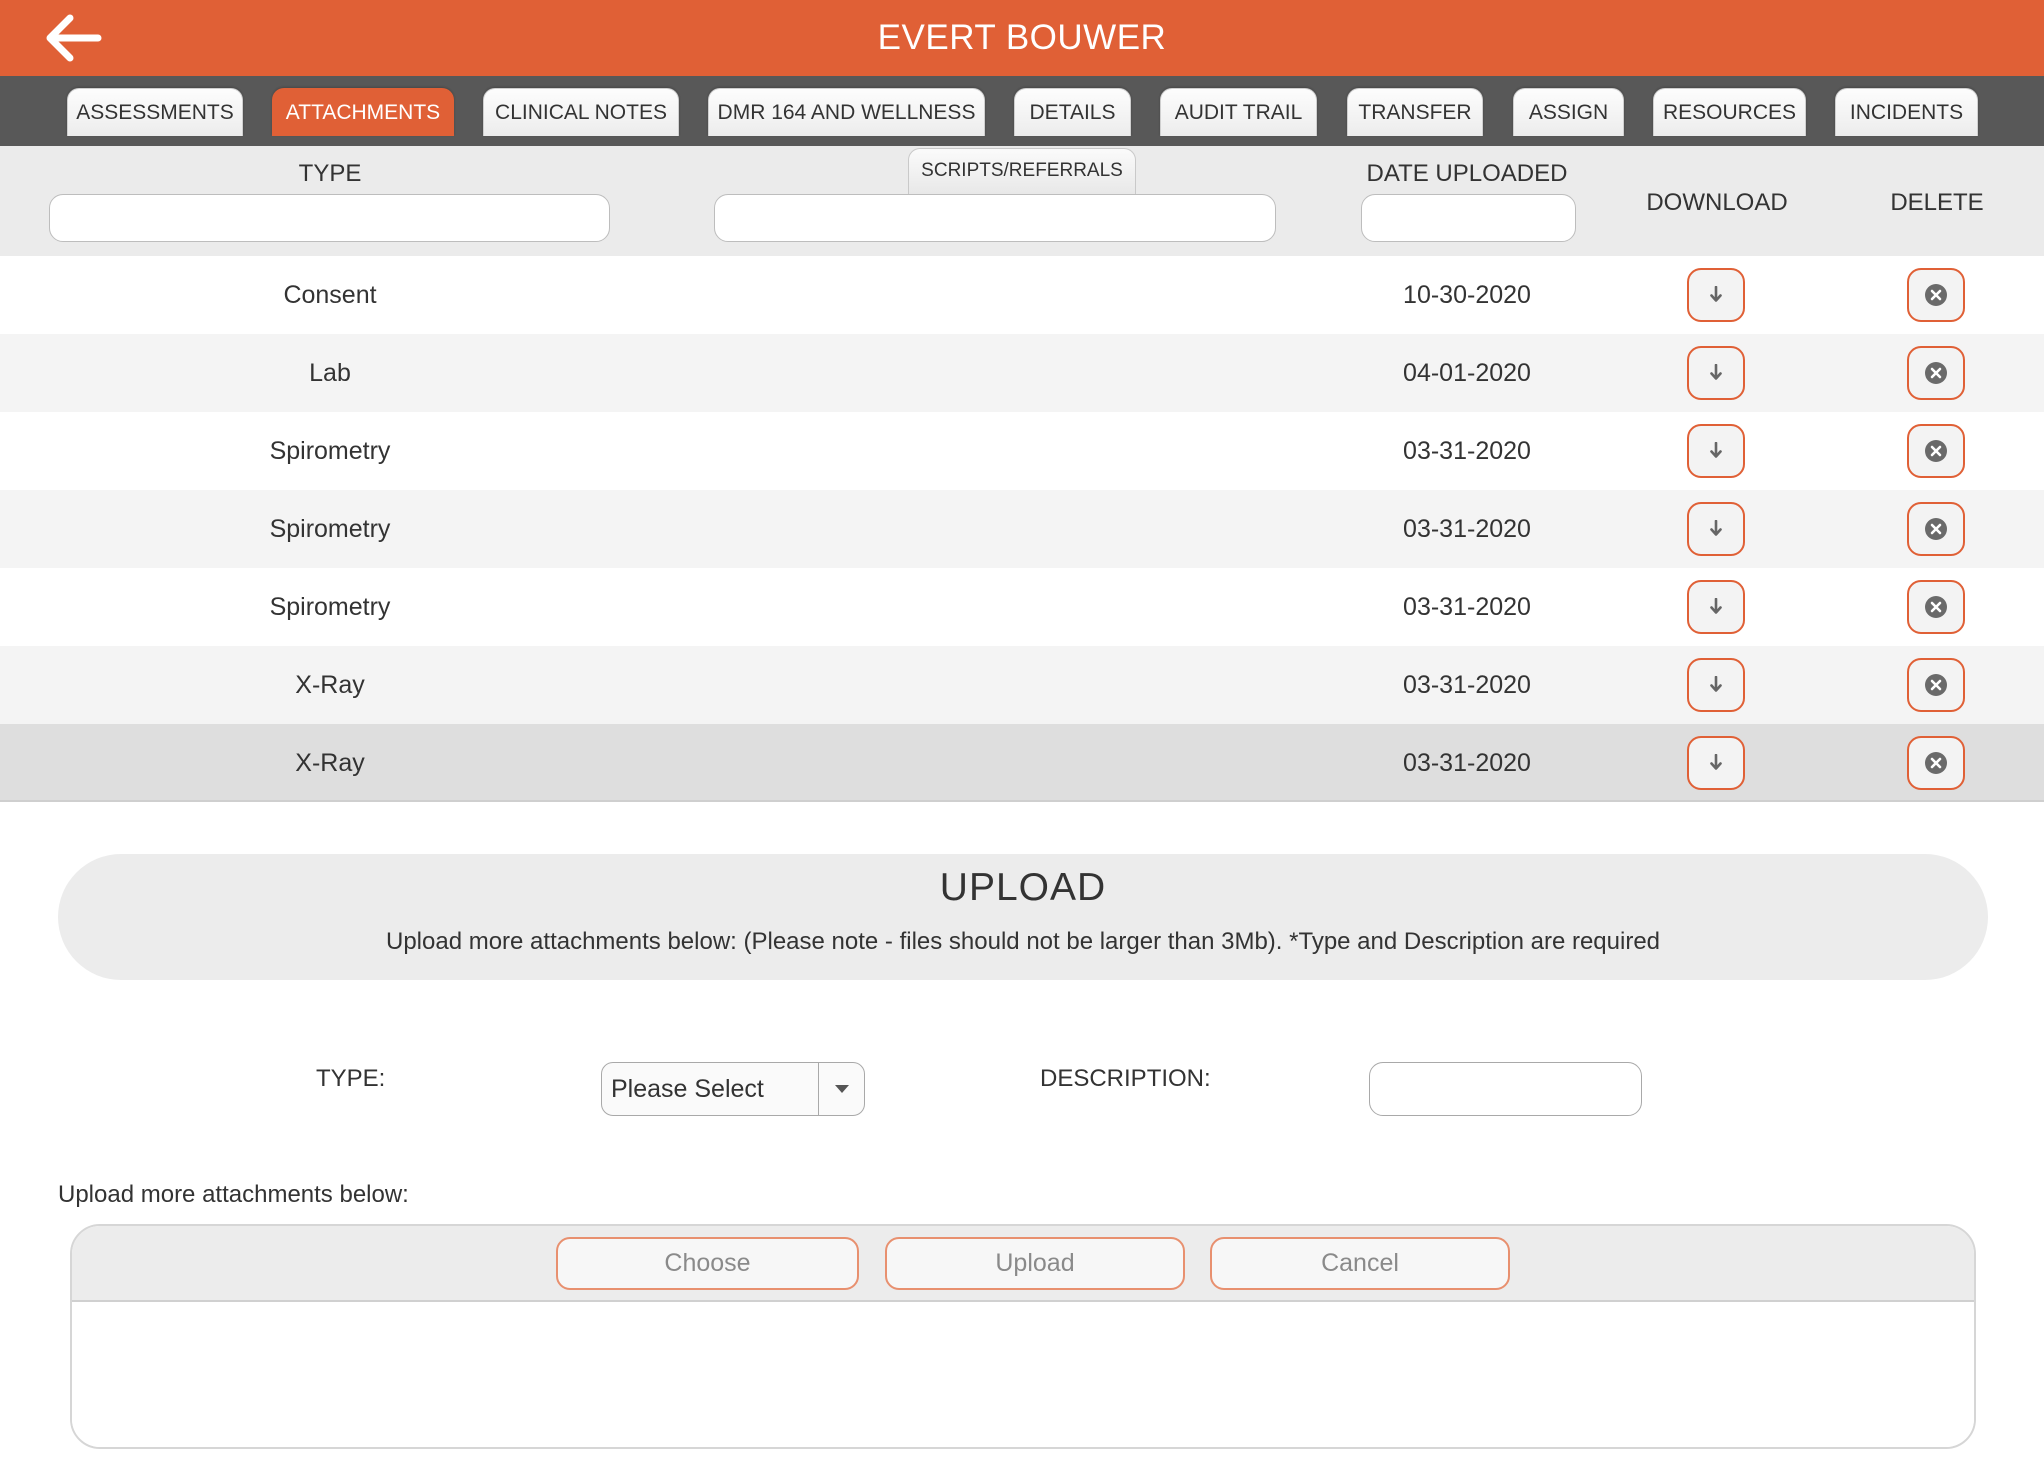 Image resolution: width=2044 pixels, height=1480 pixels. What do you see at coordinates (1023, 1375) in the screenshot?
I see `file-drop-area` at bounding box center [1023, 1375].